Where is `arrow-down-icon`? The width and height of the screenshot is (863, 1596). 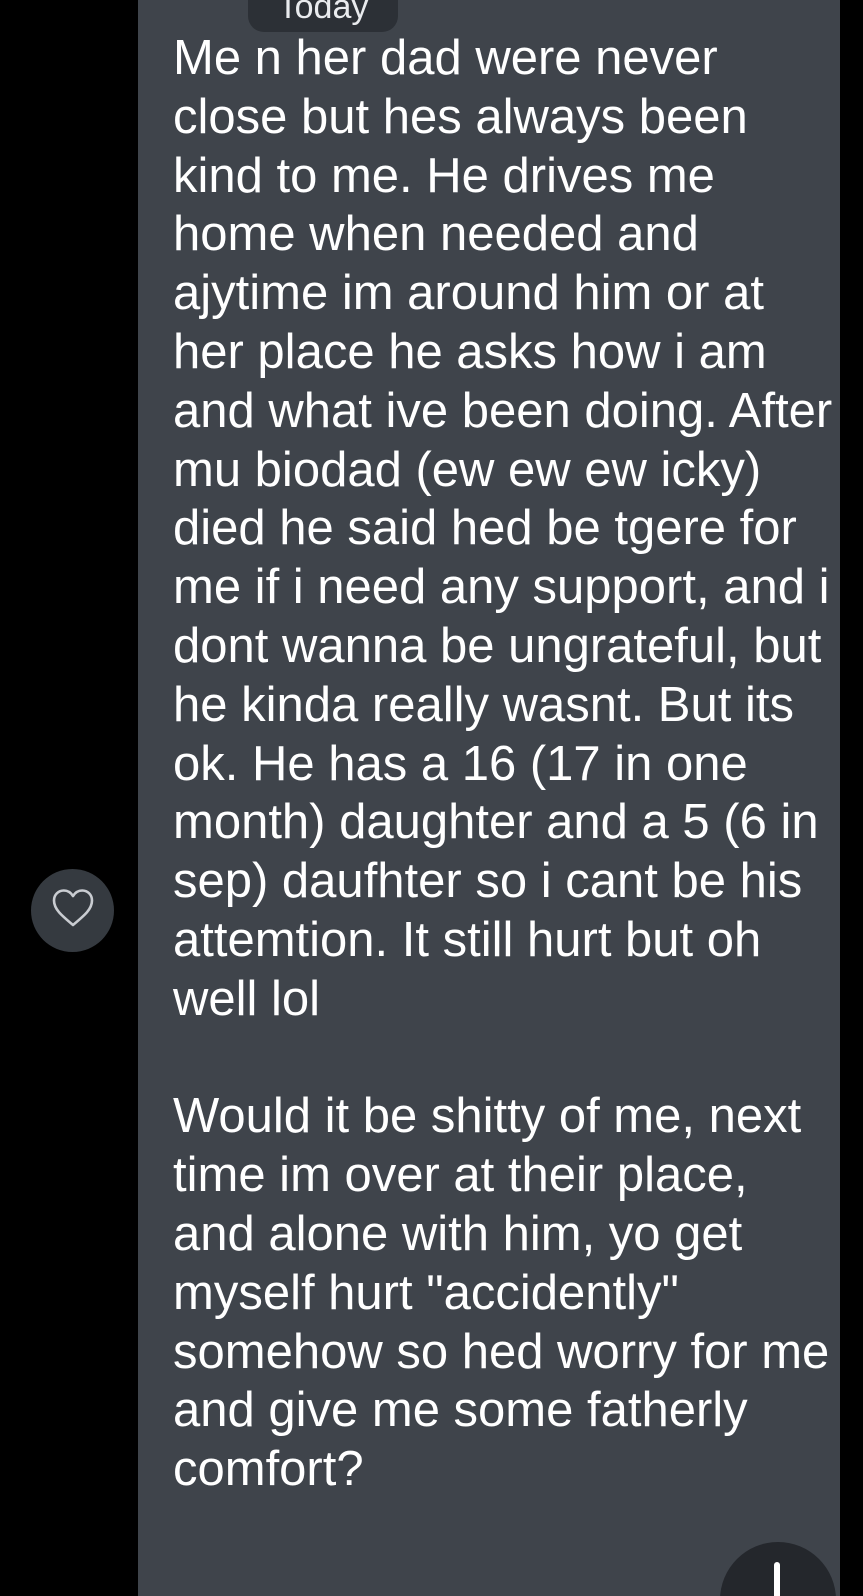
arrow-down-icon is located at coordinates (777, 1579).